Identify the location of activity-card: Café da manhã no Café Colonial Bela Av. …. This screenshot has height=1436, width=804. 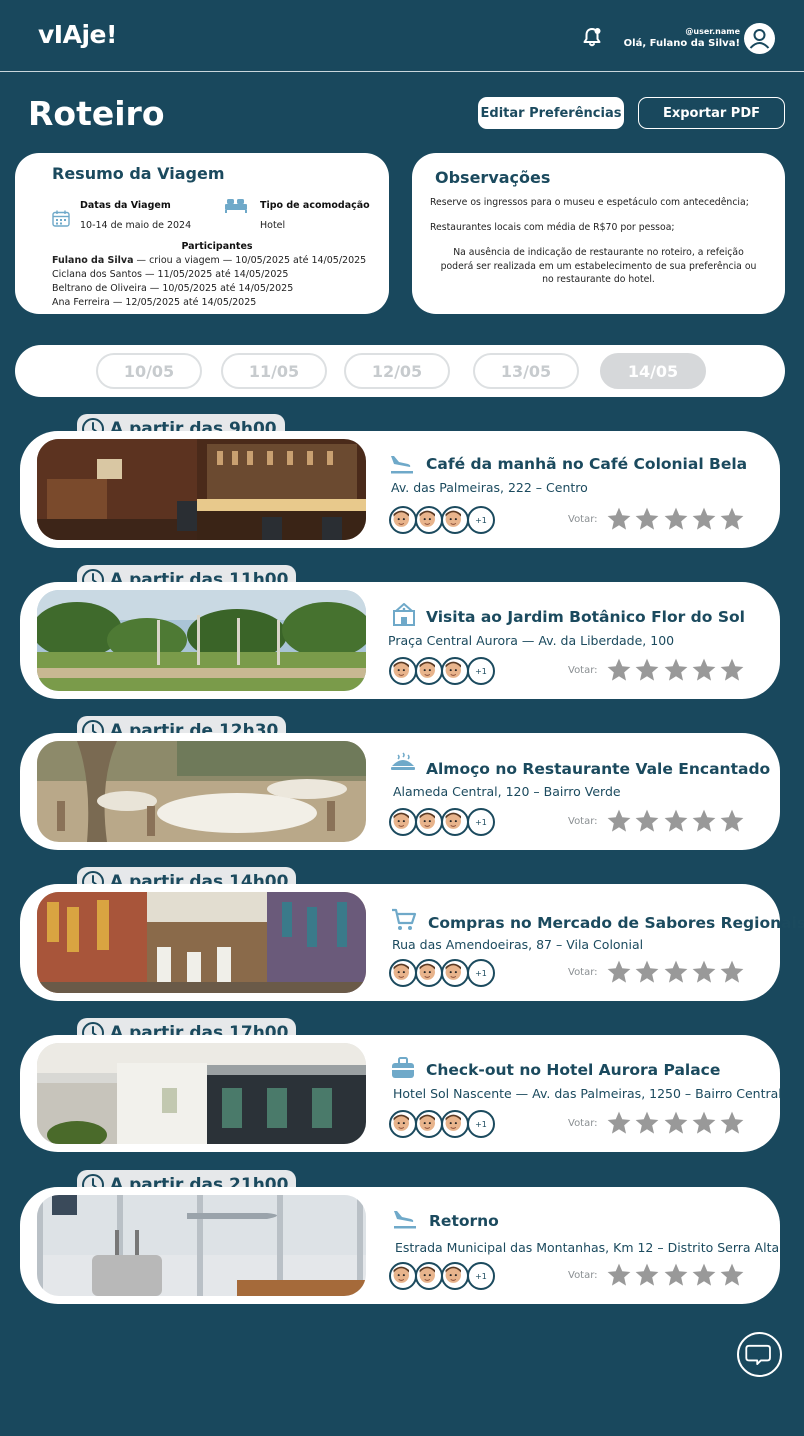
(400, 489).